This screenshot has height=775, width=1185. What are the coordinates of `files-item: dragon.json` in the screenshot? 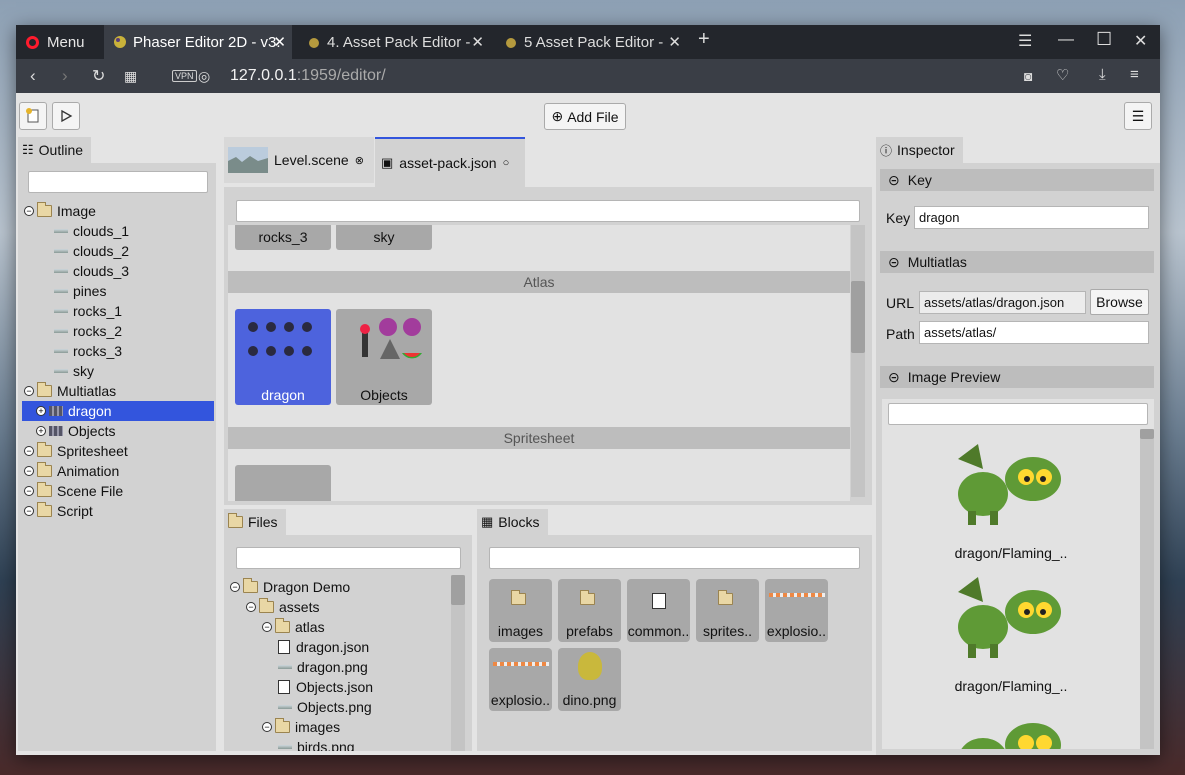 It's located at (339, 647).